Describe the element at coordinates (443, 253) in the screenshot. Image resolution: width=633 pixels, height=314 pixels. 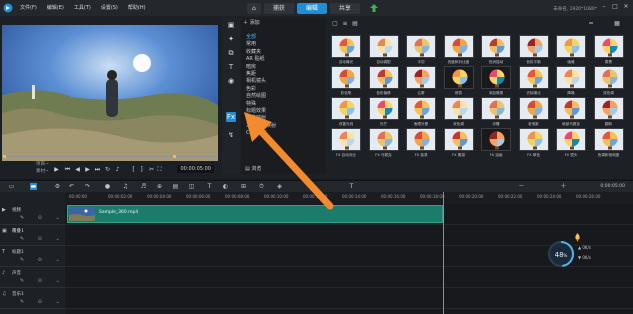
I see `playhead` at that location.